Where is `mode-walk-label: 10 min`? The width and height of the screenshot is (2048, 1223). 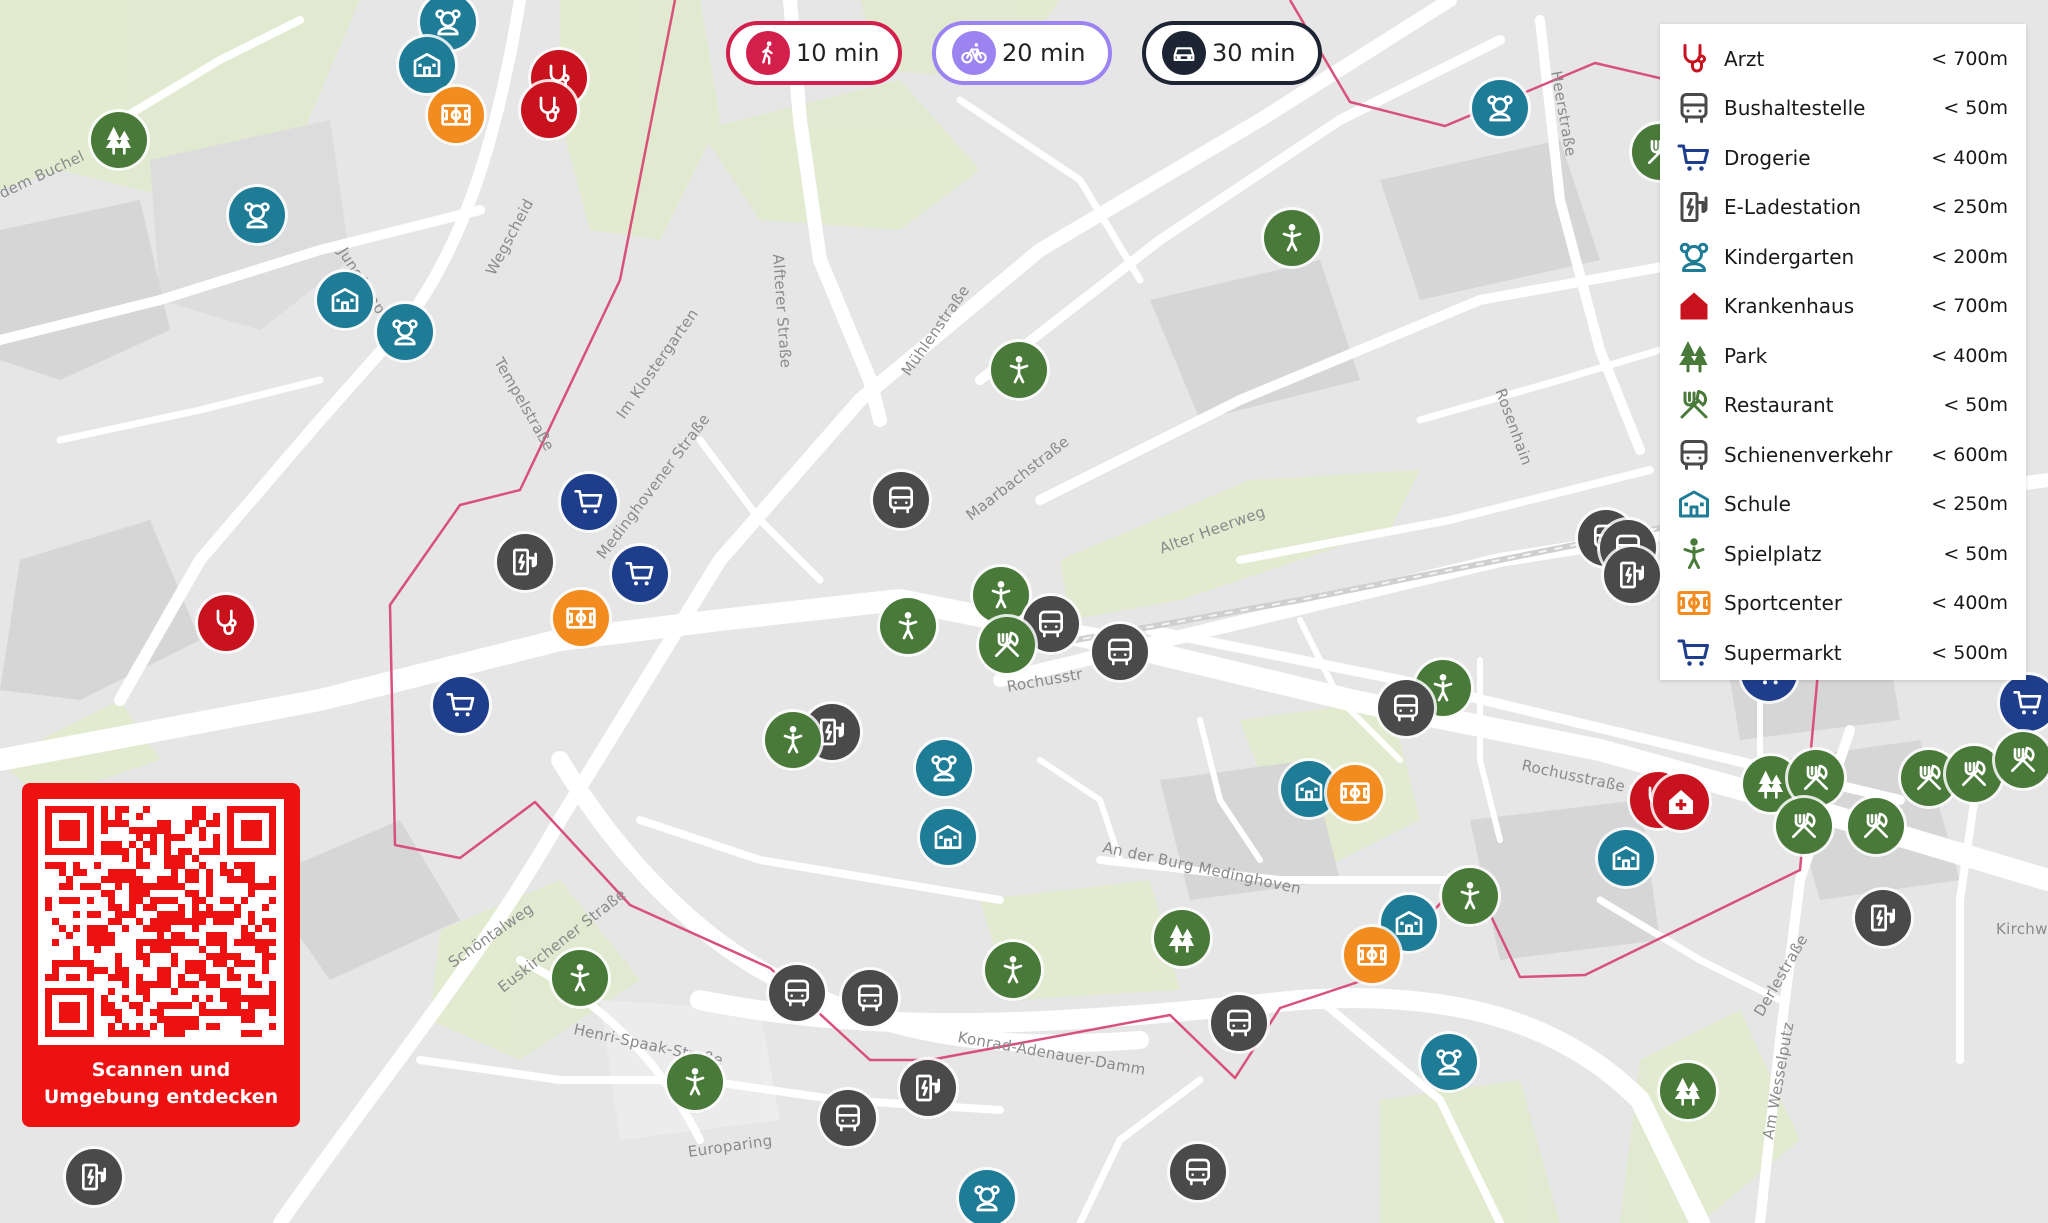
mode-walk-label: 10 min is located at coordinates (838, 53).